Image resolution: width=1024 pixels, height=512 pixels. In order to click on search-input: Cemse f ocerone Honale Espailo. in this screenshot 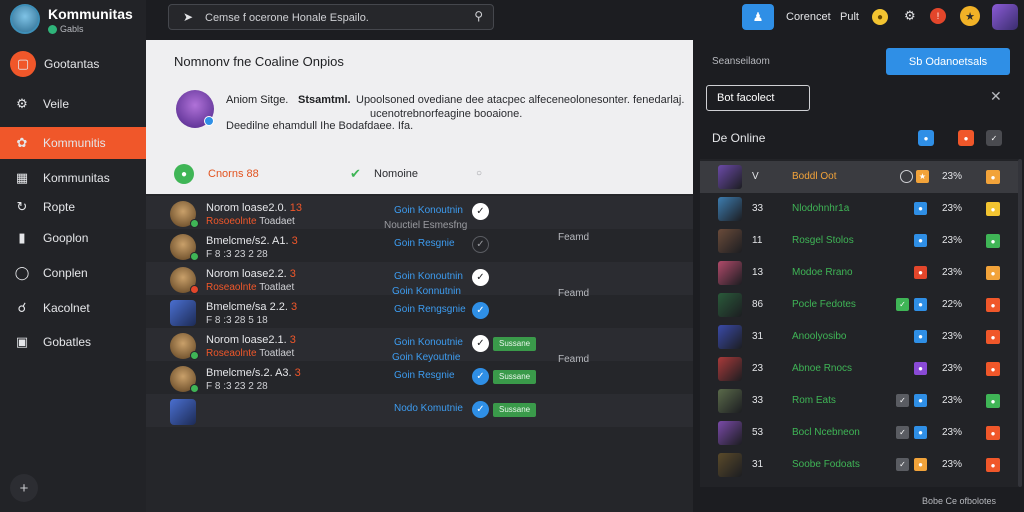, I will do `click(287, 18)`.